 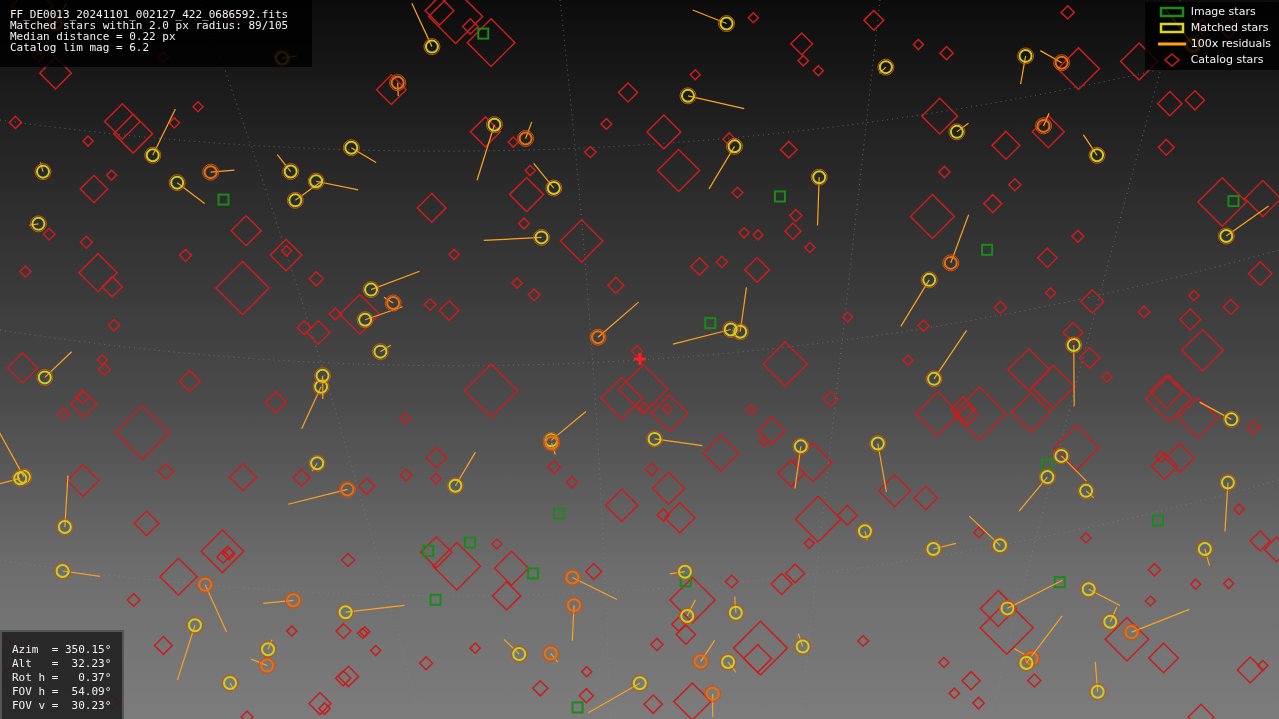 What do you see at coordinates (80, 47) in the screenshot?
I see `info-text: Catalog lim mag = 6.2` at bounding box center [80, 47].